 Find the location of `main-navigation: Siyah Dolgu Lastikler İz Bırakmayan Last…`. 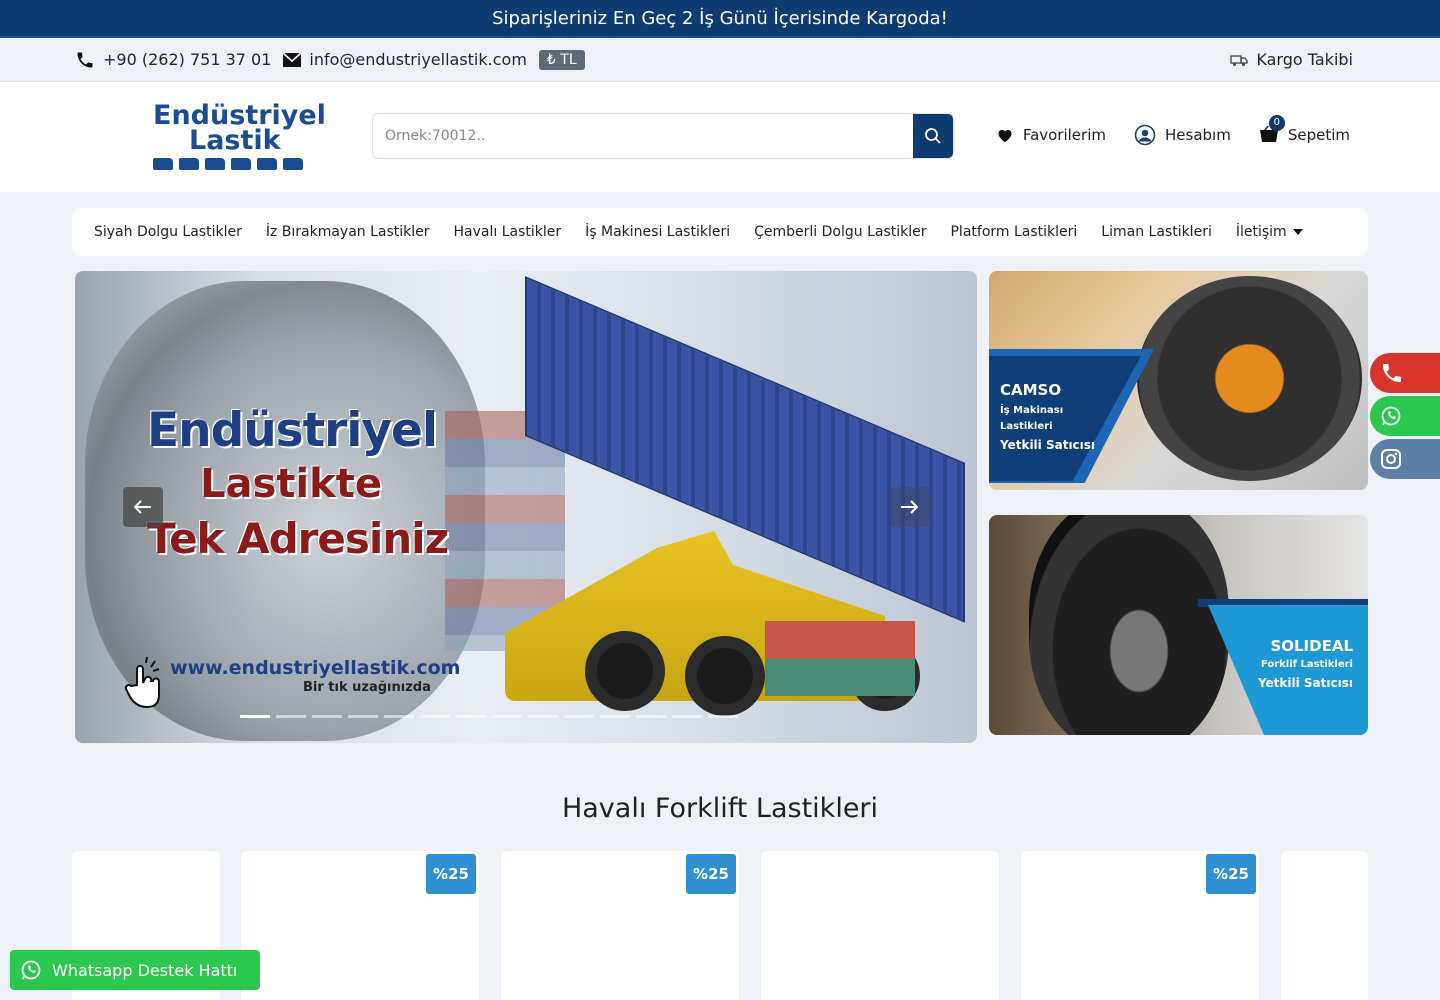

main-navigation: Siyah Dolgu Lastikler İz Bırakmayan Last… is located at coordinates (720, 232).